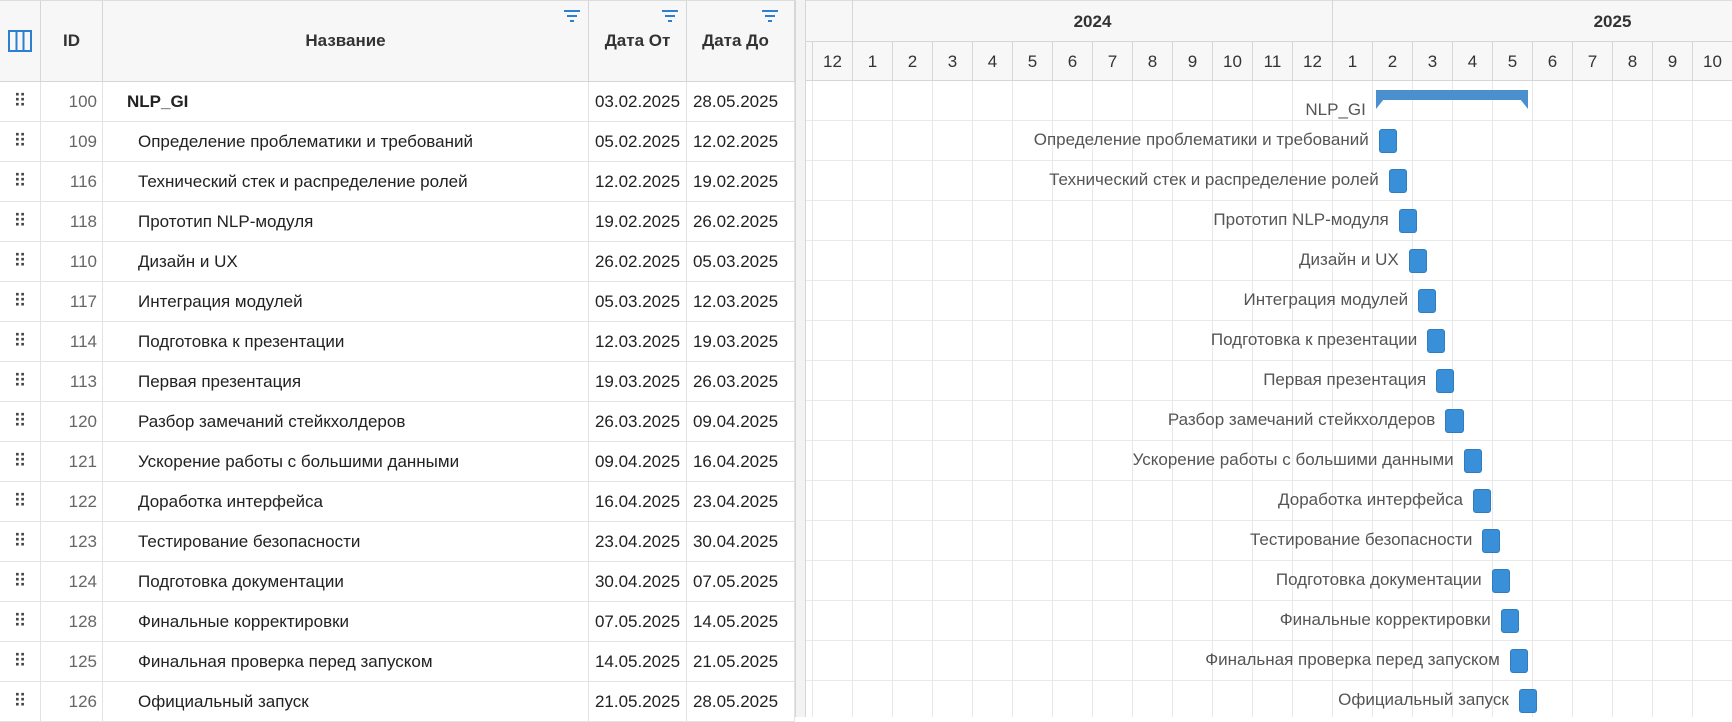 This screenshot has width=1732, height=722. Describe the element at coordinates (638, 701) in the screenshot. I see `task-date-from: 21.05.2025` at that location.